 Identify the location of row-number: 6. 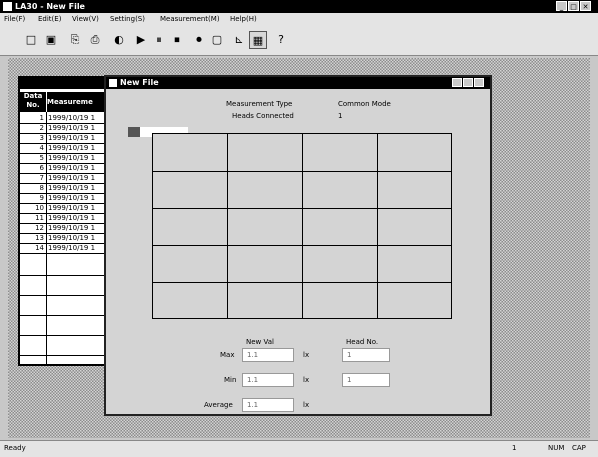
(41, 168).